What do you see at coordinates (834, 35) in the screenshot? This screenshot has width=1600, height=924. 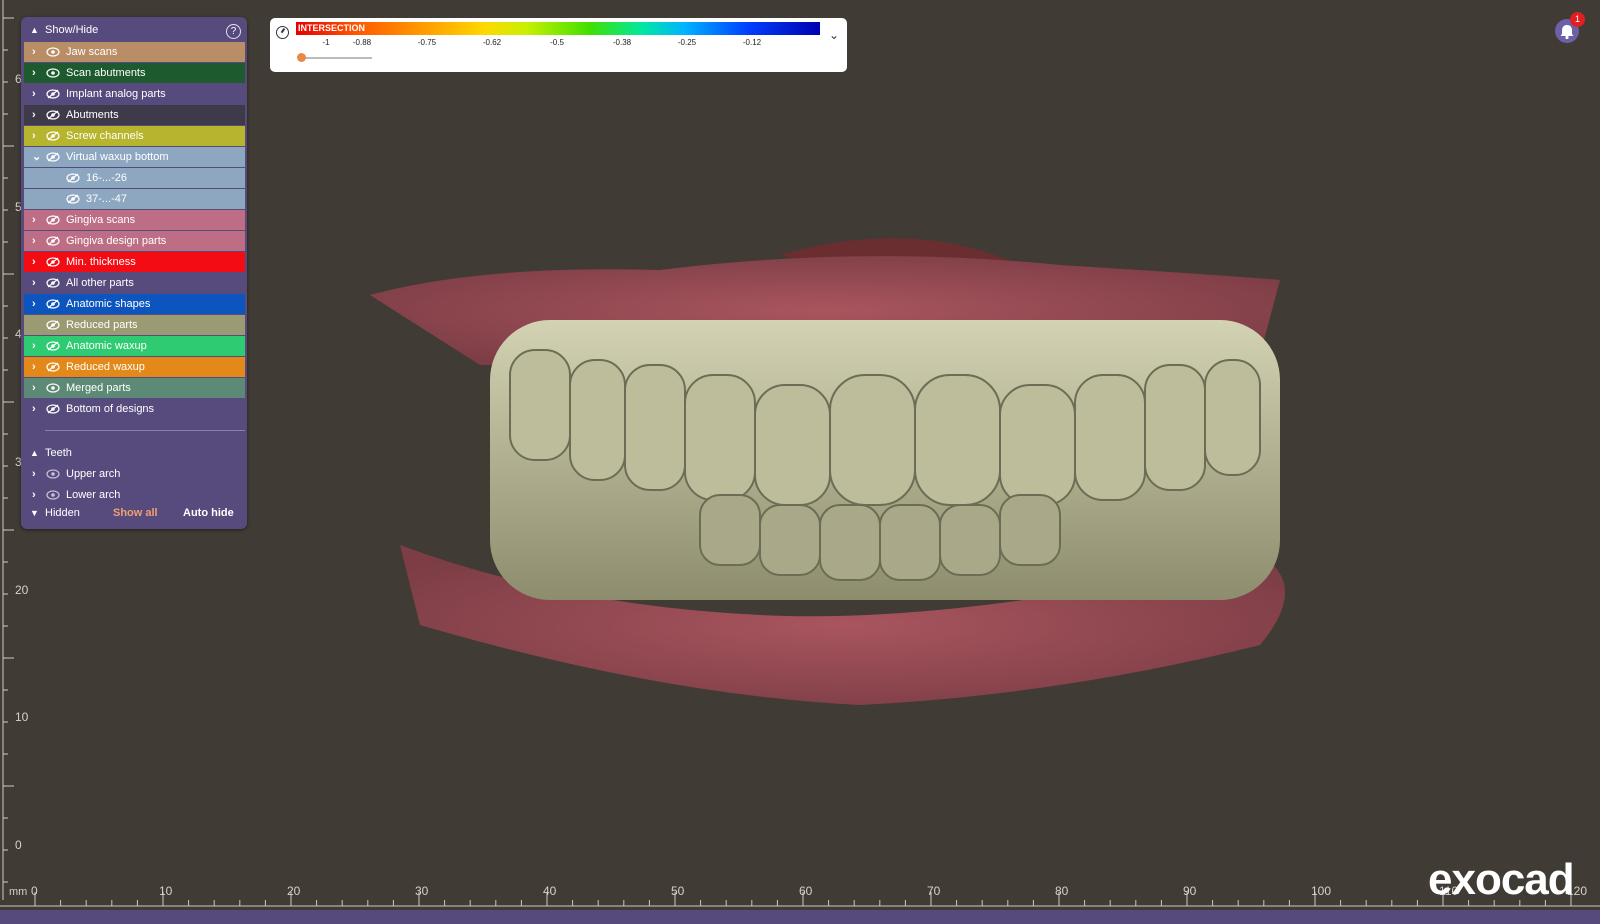 I see `chevron-down-icon: ⌄` at bounding box center [834, 35].